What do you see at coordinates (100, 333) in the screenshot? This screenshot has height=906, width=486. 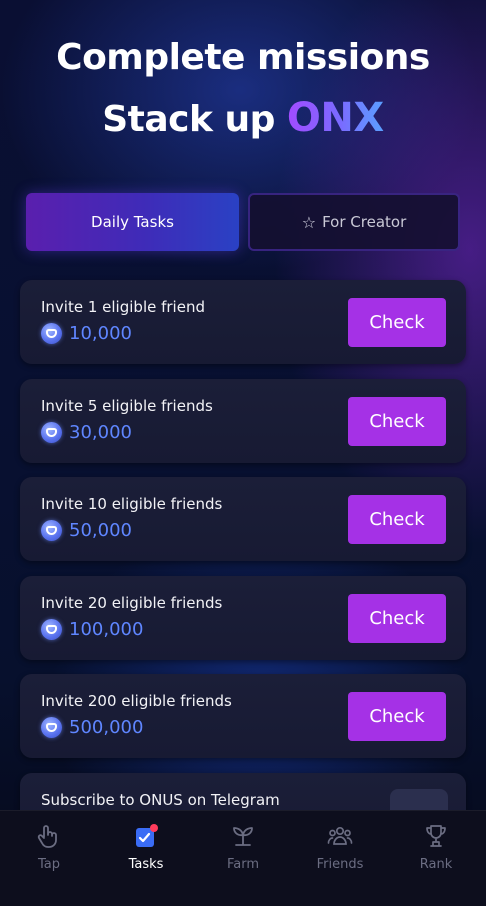 I see `reward-amount: 10,000` at bounding box center [100, 333].